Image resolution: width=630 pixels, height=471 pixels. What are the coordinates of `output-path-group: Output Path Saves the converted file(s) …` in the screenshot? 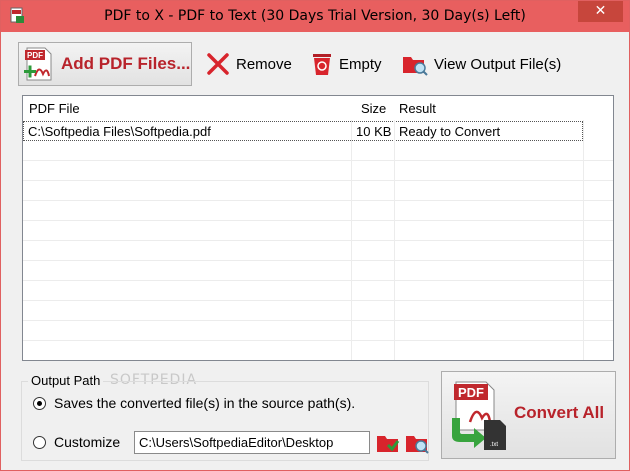 It's located at (225, 417).